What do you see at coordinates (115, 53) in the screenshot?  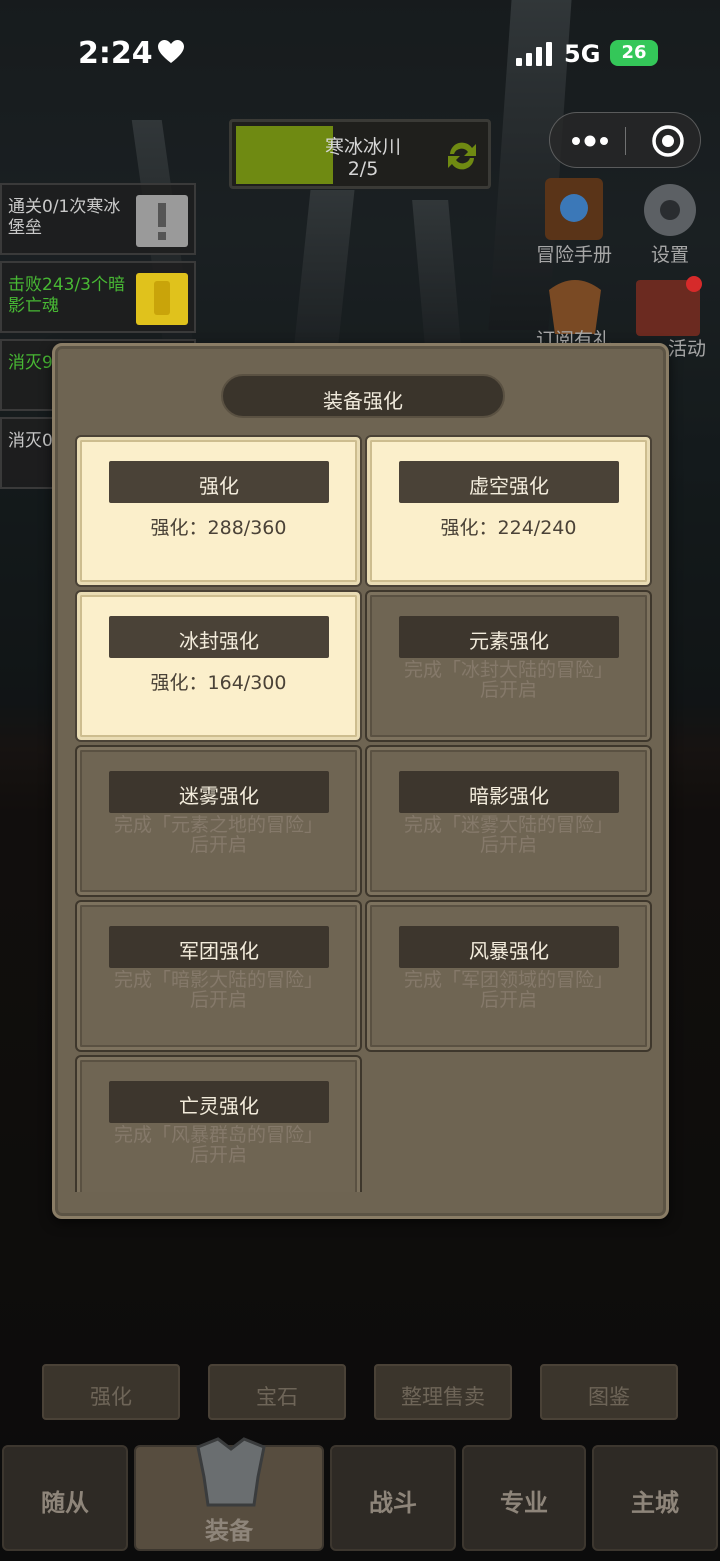 I see `status-time: 2:24` at bounding box center [115, 53].